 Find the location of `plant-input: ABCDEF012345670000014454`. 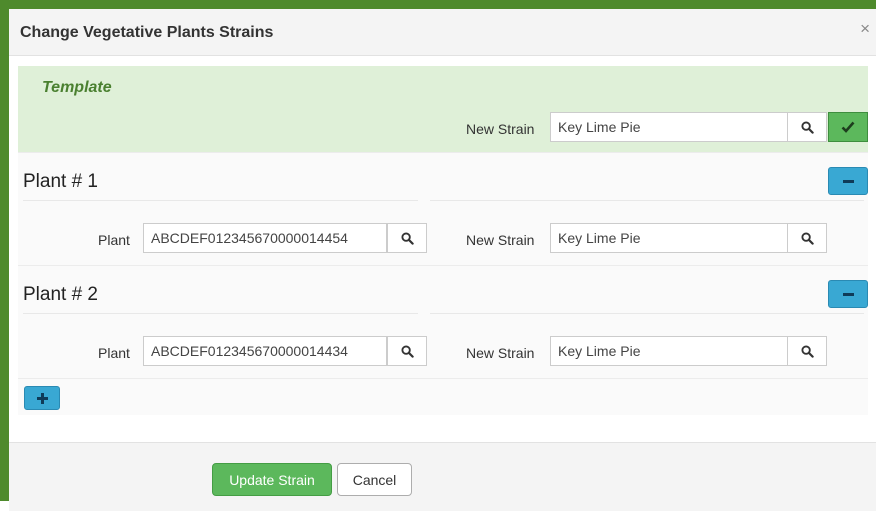

plant-input: ABCDEF012345670000014454 is located at coordinates (265, 238).